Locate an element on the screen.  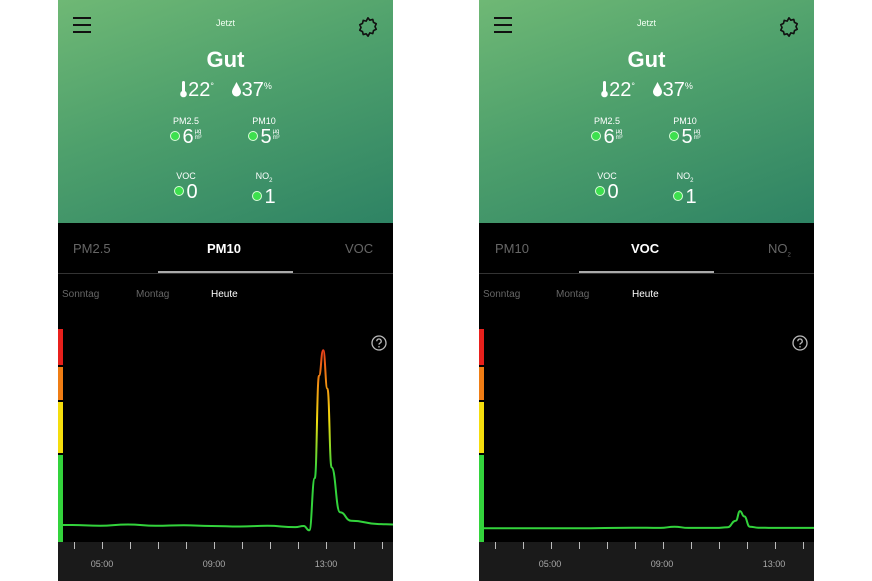
metric-voc: VOC 0 is located at coordinates (607, 187).